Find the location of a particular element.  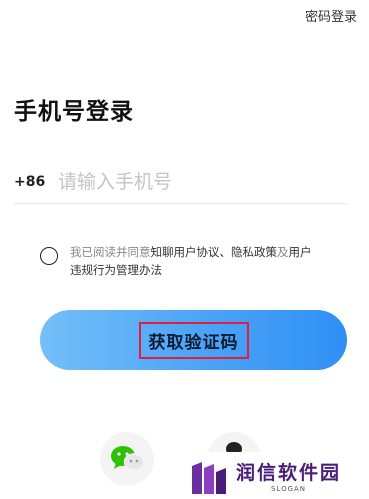

wechat-icon is located at coordinates (127, 458).